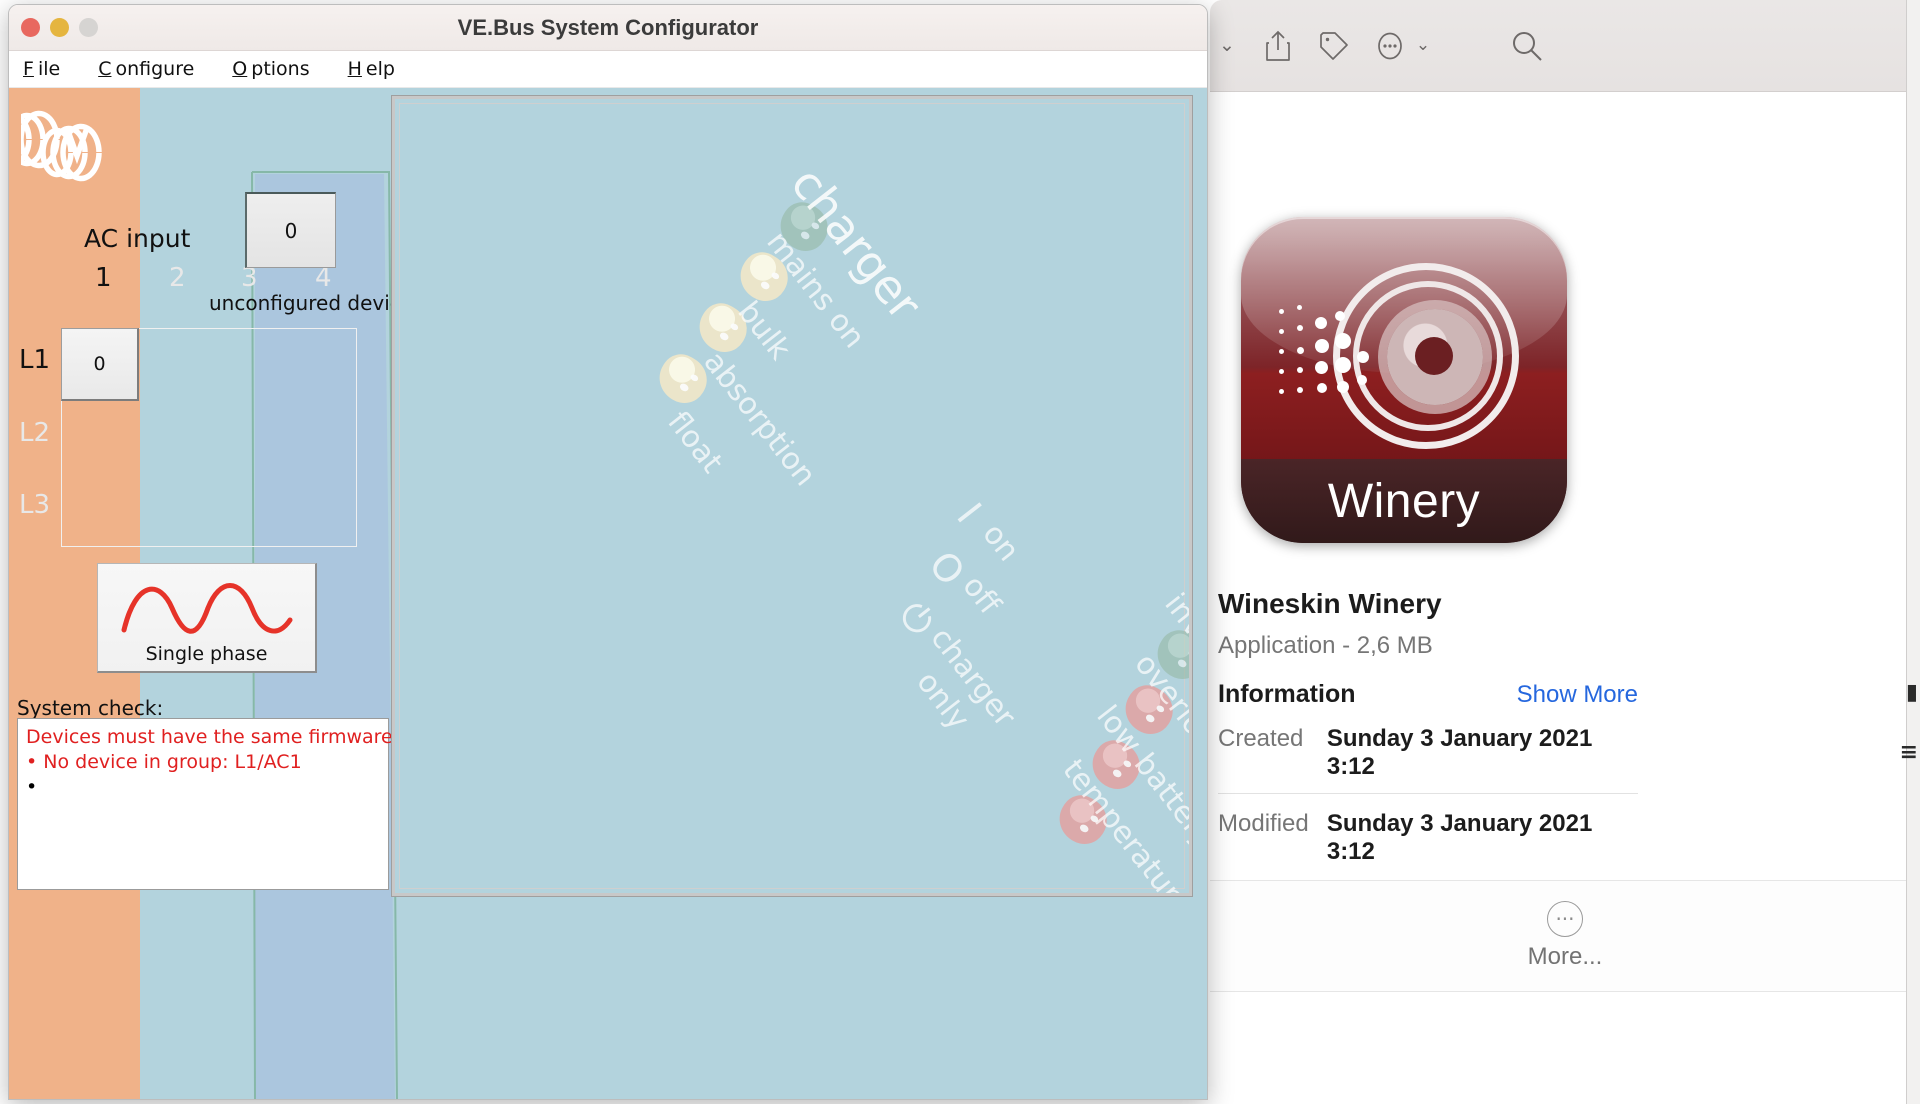  I want to click on ac-input-label: AC input, so click(137, 238).